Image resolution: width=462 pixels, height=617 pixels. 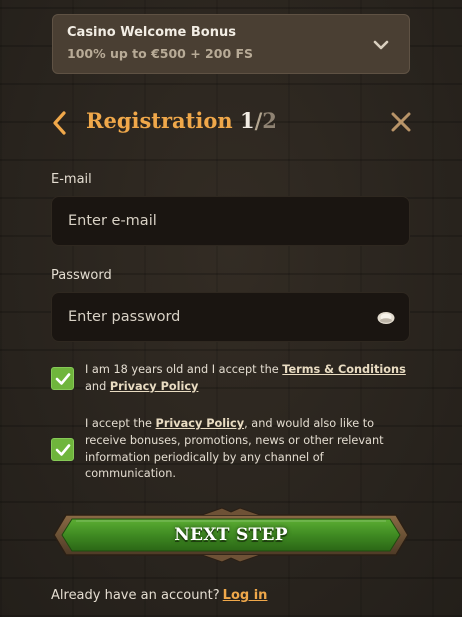 I want to click on marketing-consent-text-part: I accept the, so click(x=120, y=423).